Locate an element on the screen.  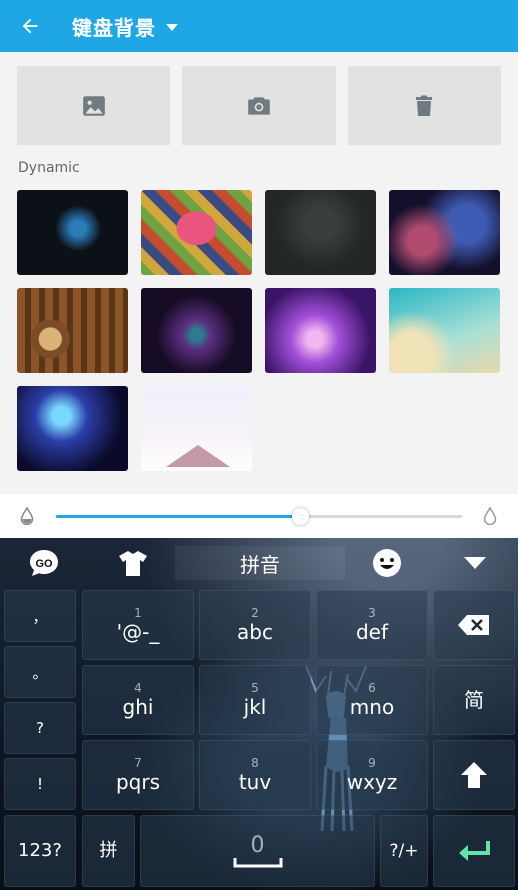
emoji-button is located at coordinates (387, 563).